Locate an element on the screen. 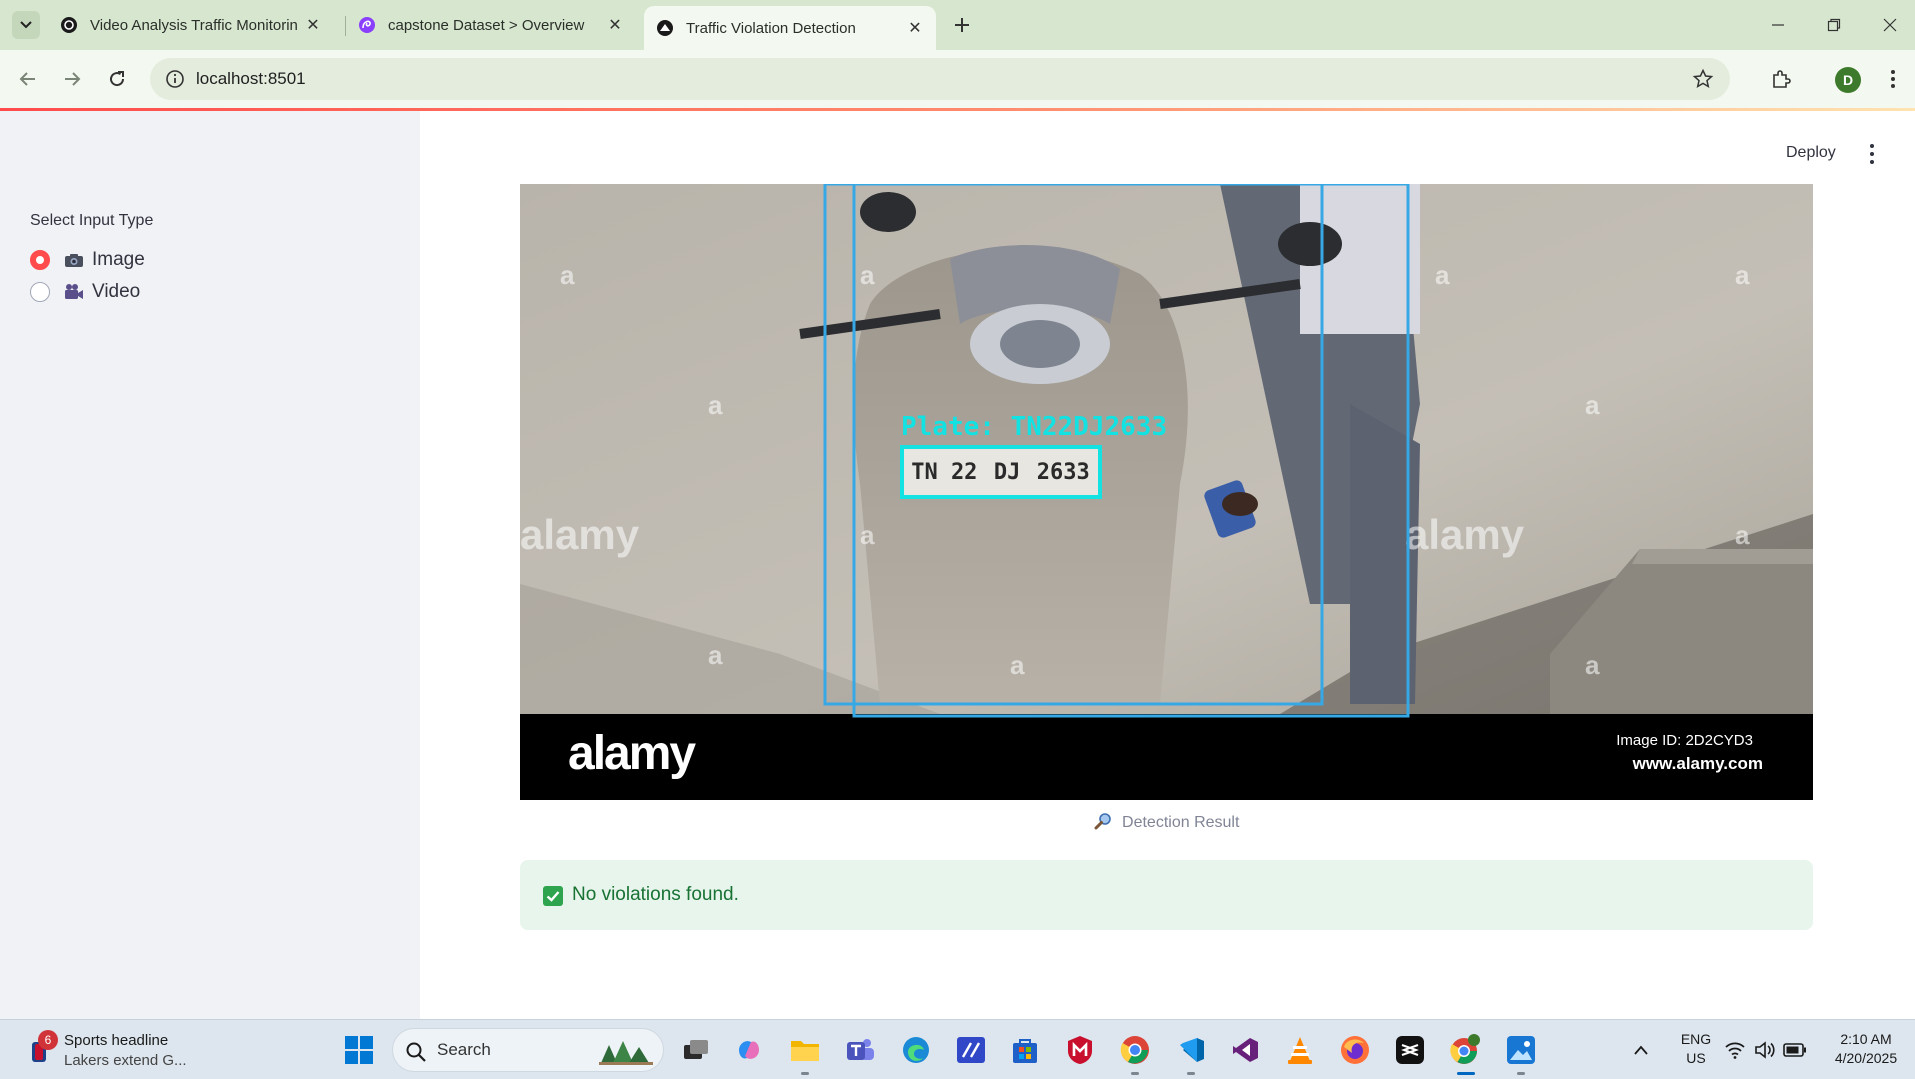  radio-button-checked is located at coordinates (40, 260).